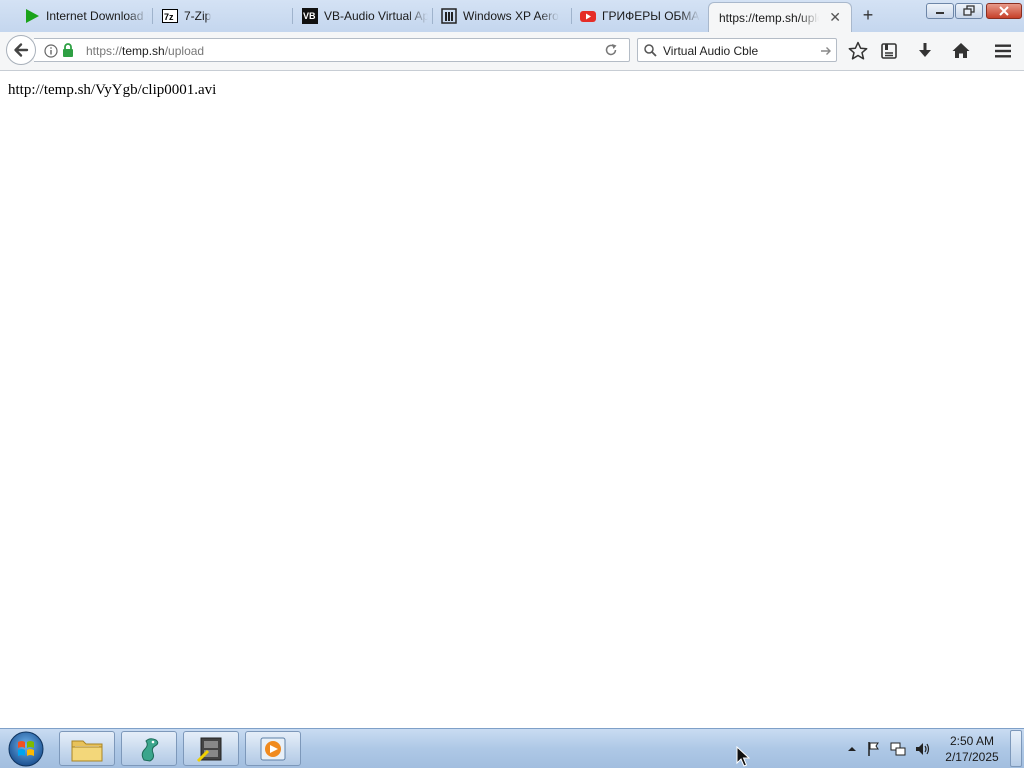 The height and width of the screenshot is (773, 1024). What do you see at coordinates (184, 51) in the screenshot?
I see `url-path: /upload` at bounding box center [184, 51].